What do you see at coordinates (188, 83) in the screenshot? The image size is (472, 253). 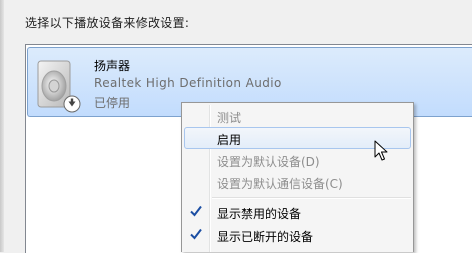 I see `device-driver: Realtek High Definition Audio` at bounding box center [188, 83].